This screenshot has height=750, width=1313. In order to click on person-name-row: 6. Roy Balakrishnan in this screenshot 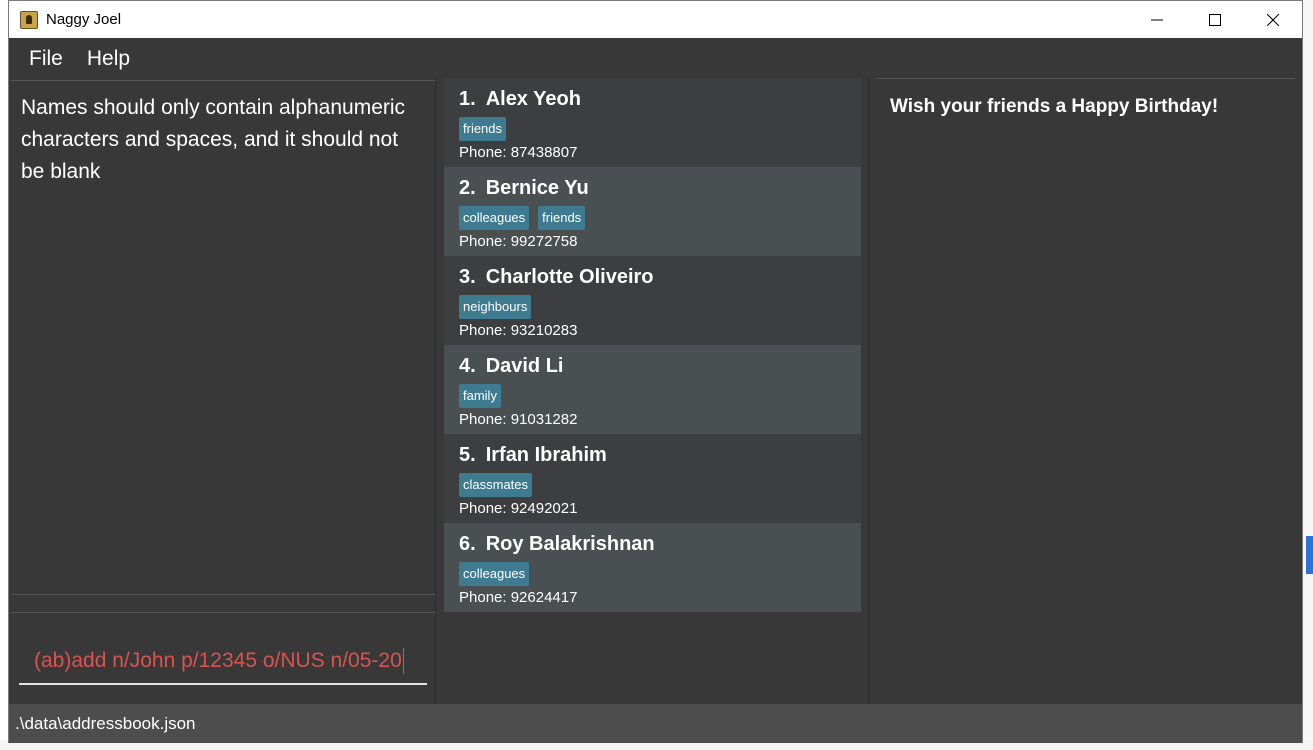, I will do `click(652, 544)`.